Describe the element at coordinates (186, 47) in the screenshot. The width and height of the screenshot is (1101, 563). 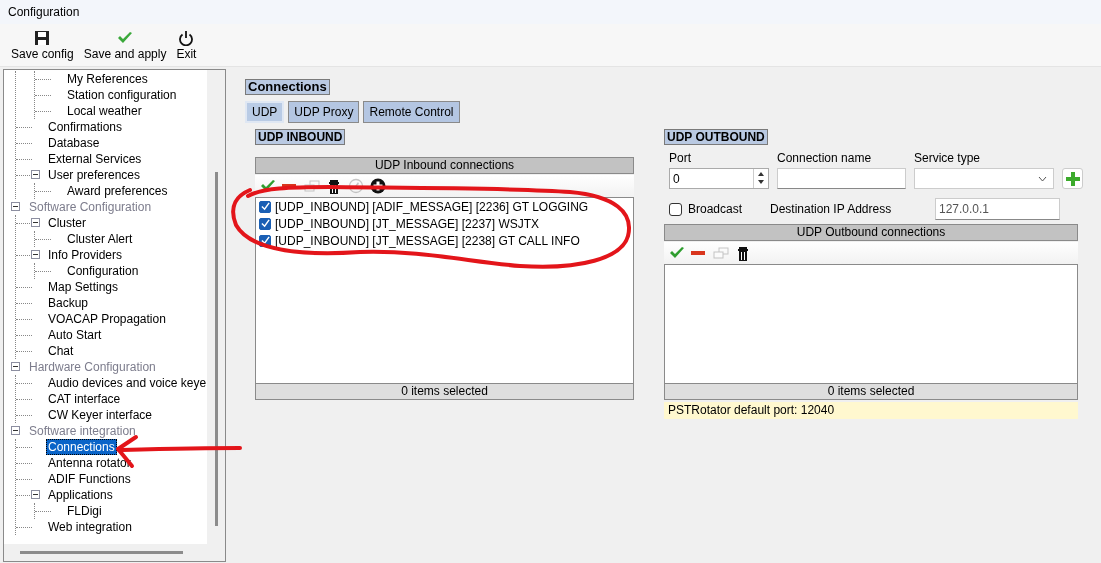
I see `toolbar-button: Exit` at that location.